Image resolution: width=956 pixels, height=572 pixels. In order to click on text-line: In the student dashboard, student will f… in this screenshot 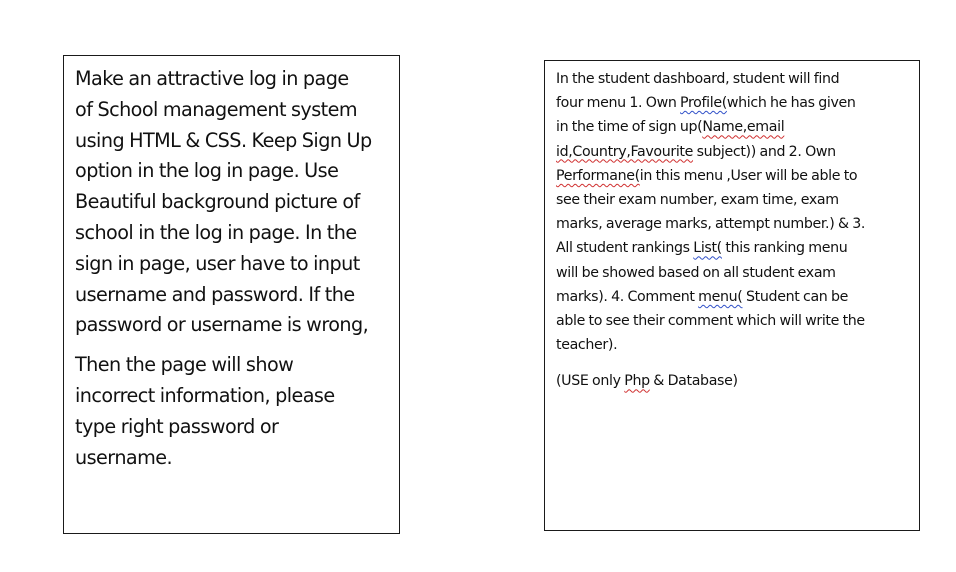, I will do `click(733, 79)`.